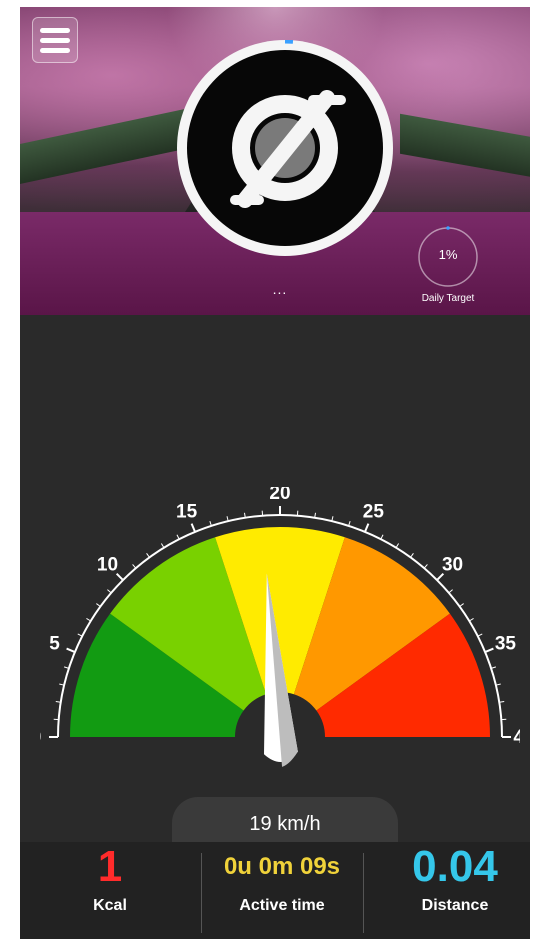 The height and width of the screenshot is (939, 545). Describe the element at coordinates (110, 866) in the screenshot. I see `kcal-value: 1` at that location.